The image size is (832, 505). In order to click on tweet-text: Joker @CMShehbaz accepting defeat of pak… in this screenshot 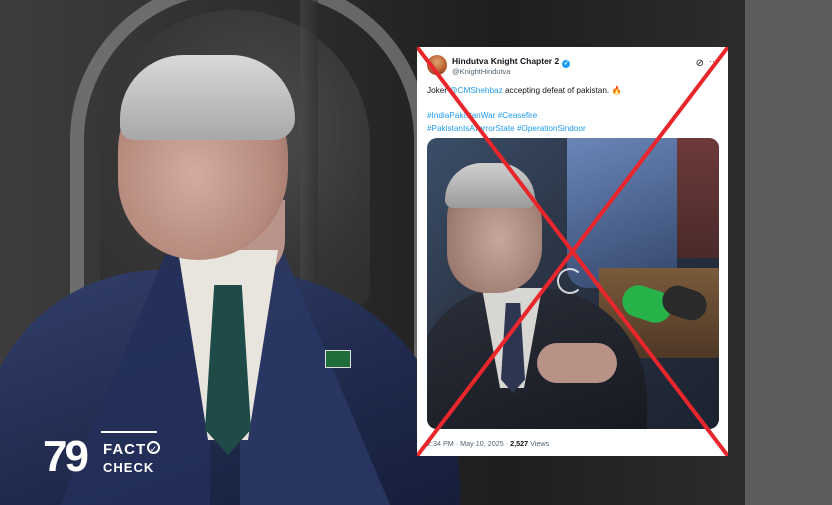, I will do `click(572, 90)`.